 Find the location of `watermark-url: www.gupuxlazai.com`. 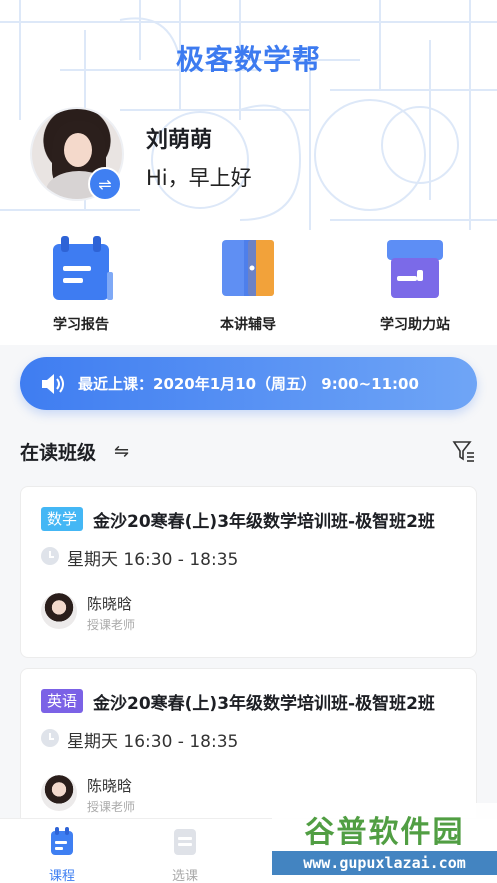

watermark-url: www.gupuxlazai.com is located at coordinates (384, 863).